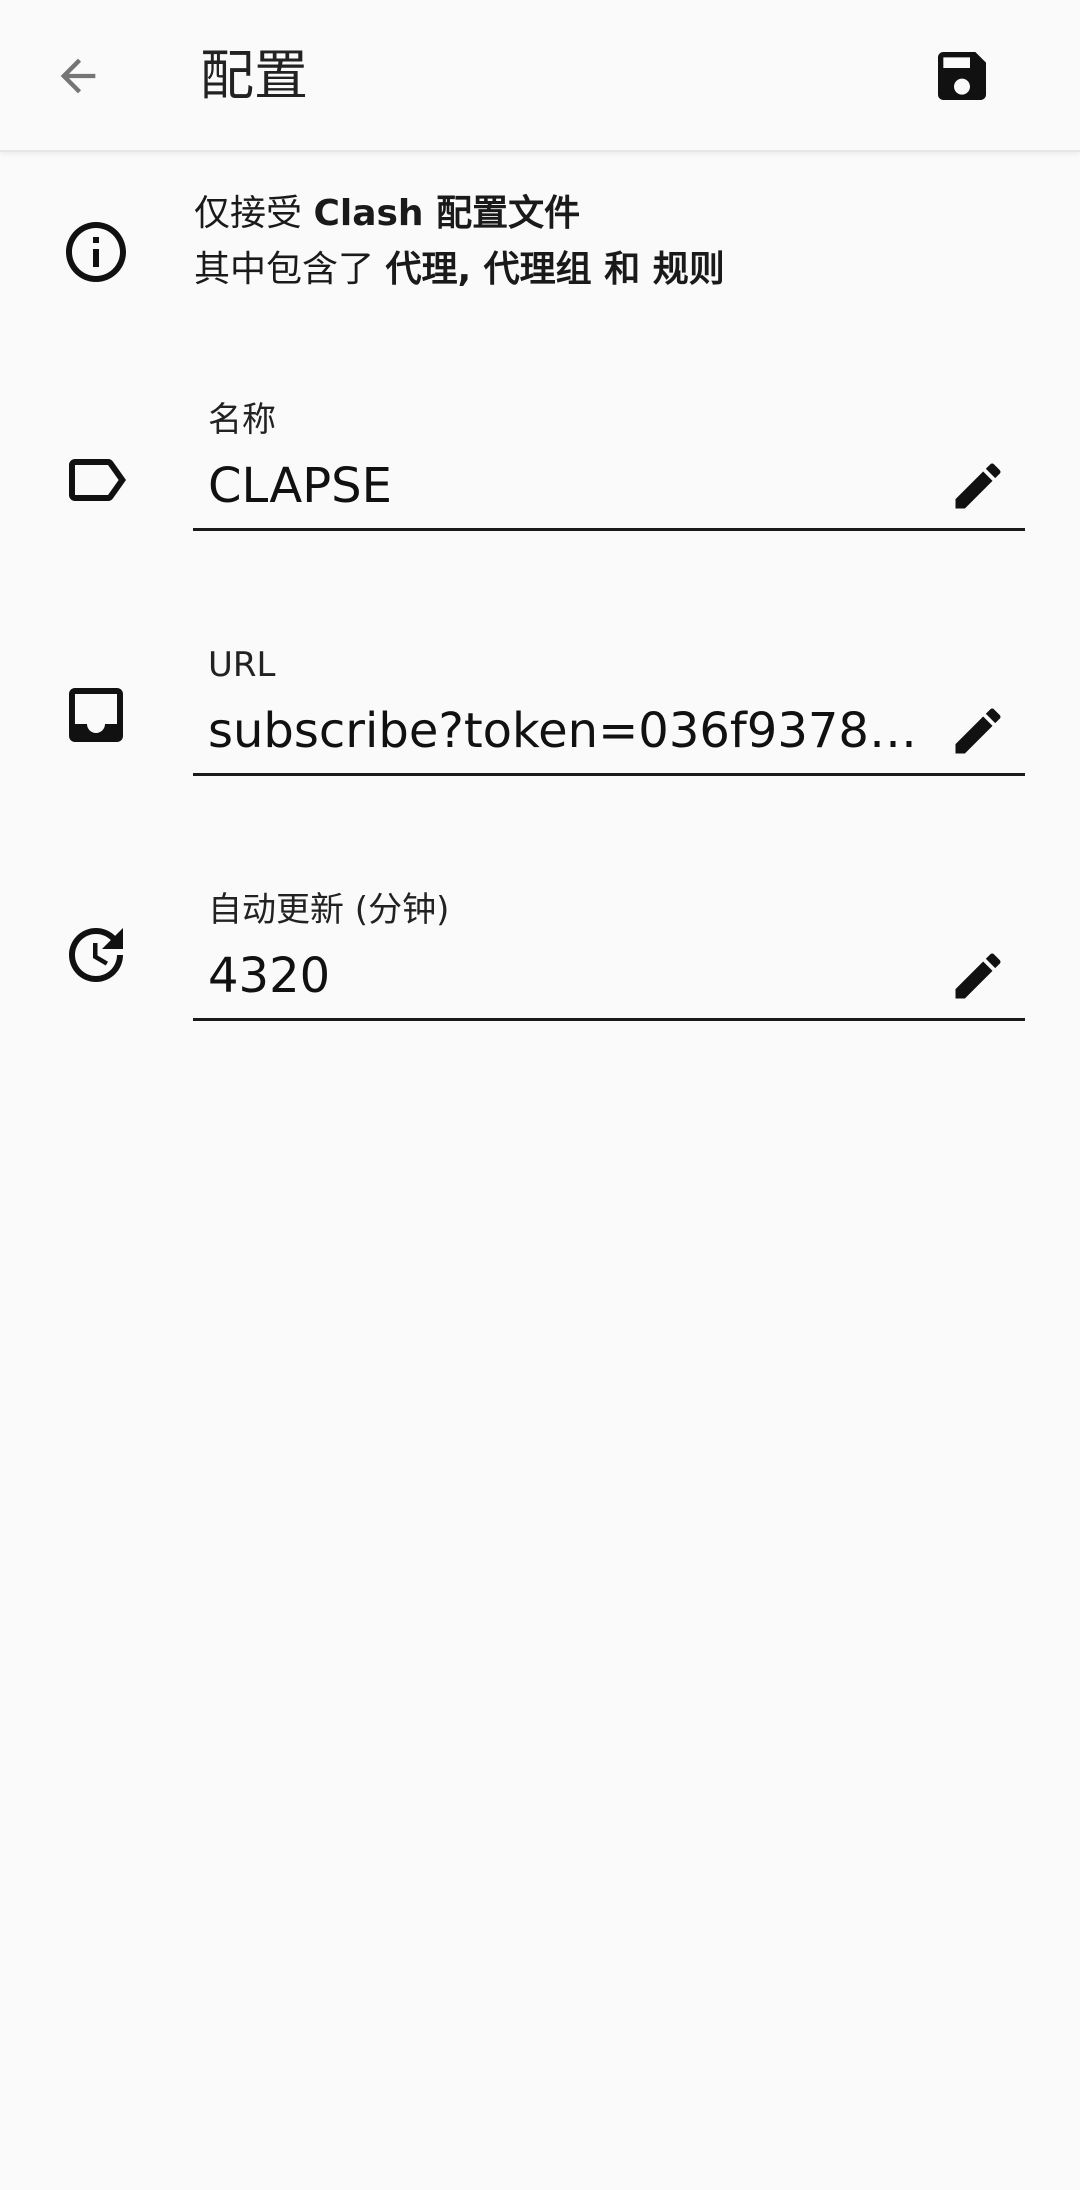 The image size is (1080, 2190). I want to click on info-icon, so click(96, 252).